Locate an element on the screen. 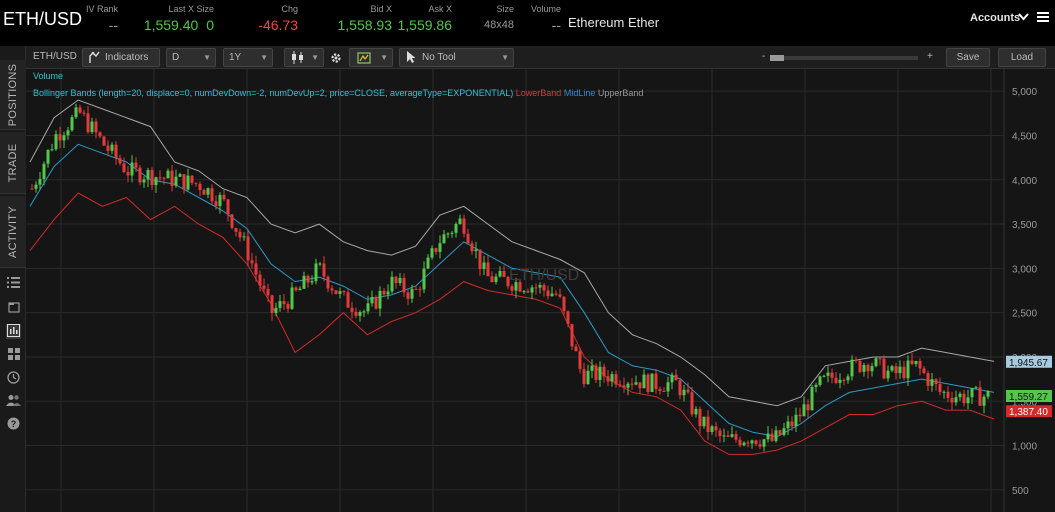 The height and width of the screenshot is (512, 1055). drawing-tool-value: No Tool is located at coordinates (439, 57).